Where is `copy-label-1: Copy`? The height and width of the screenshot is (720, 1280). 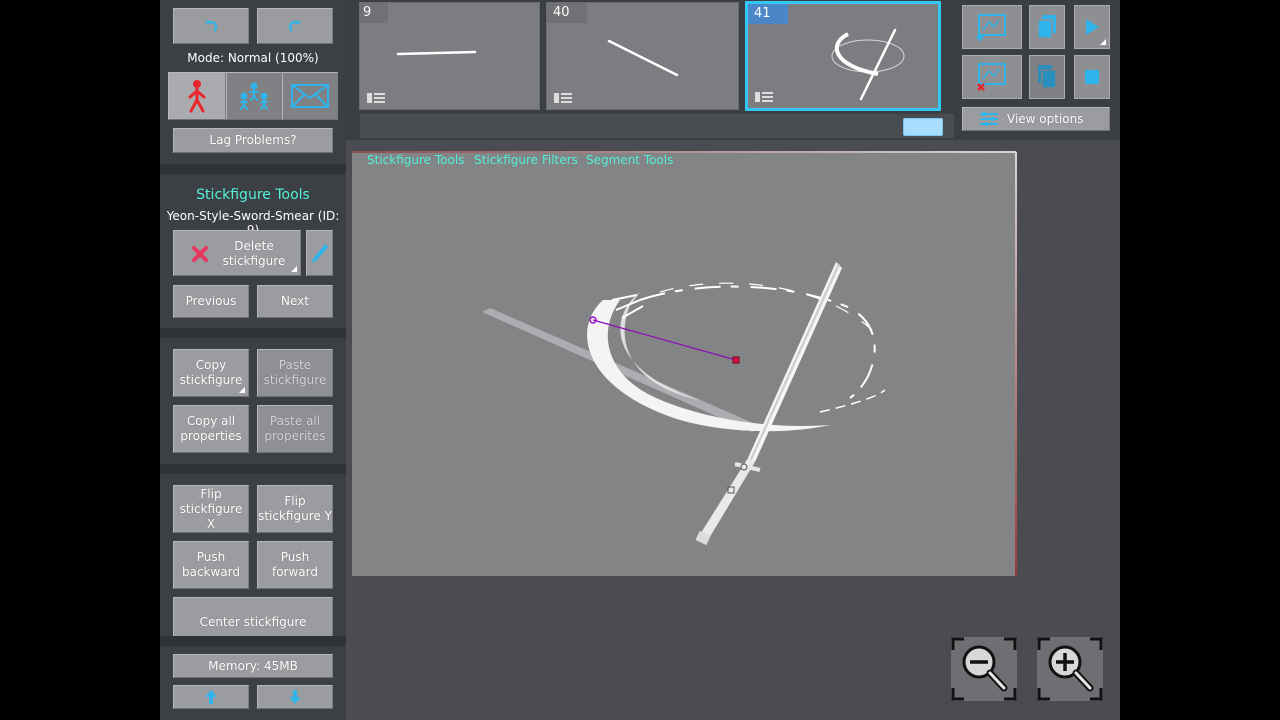
copy-label-1: Copy is located at coordinates (211, 365).